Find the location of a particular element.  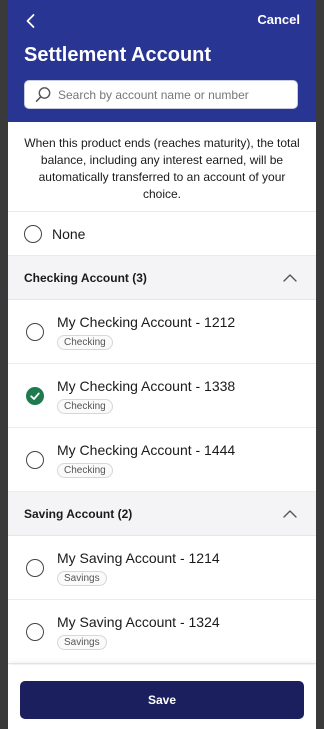

none-radio is located at coordinates (33, 233).